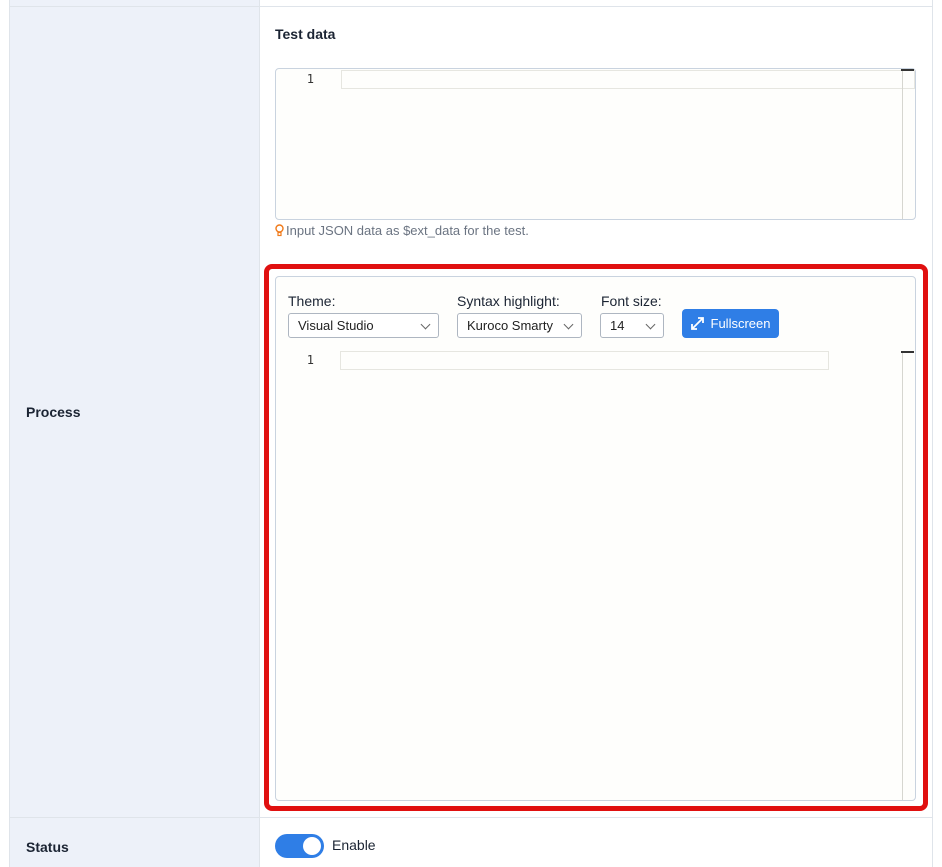  I want to click on lightbulb-icon, so click(279, 230).